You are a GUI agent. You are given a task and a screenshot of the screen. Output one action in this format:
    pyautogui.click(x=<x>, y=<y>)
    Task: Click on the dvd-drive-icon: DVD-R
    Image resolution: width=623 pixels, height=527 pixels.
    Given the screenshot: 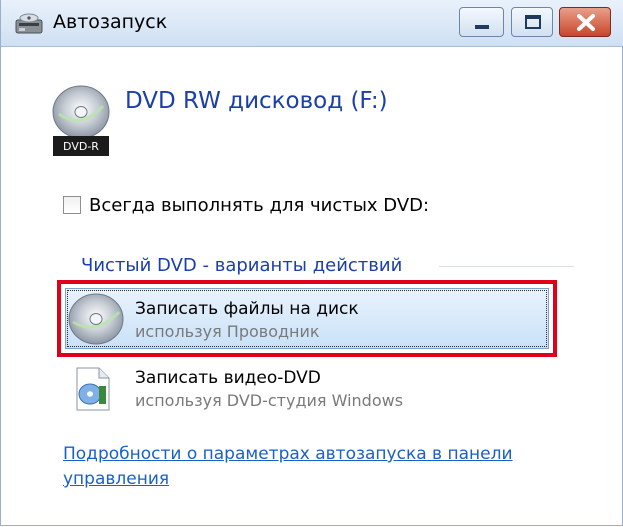 What is the action you would take?
    pyautogui.click(x=81, y=120)
    